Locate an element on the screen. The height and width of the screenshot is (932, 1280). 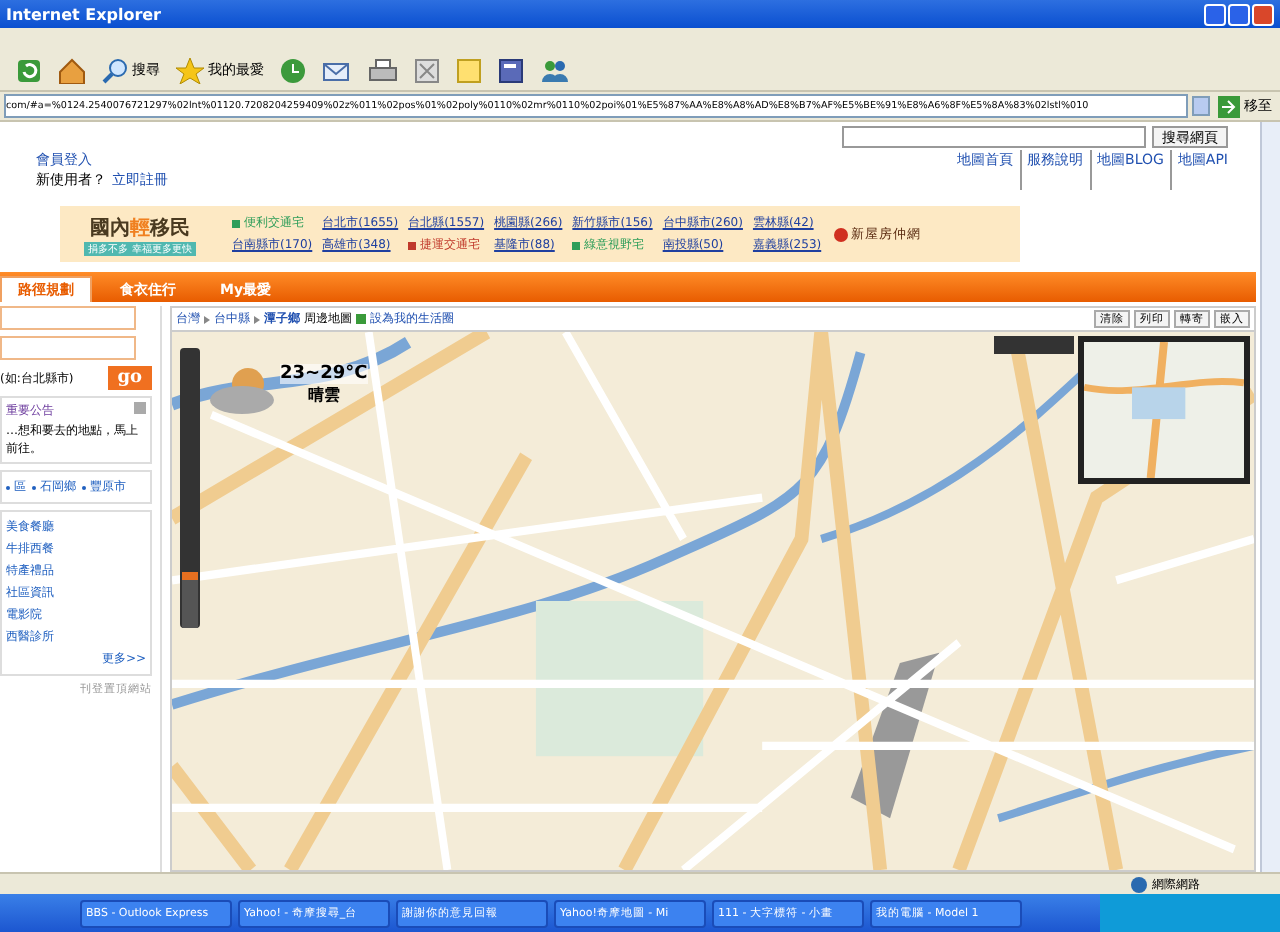
home-icon is located at coordinates (72, 70).